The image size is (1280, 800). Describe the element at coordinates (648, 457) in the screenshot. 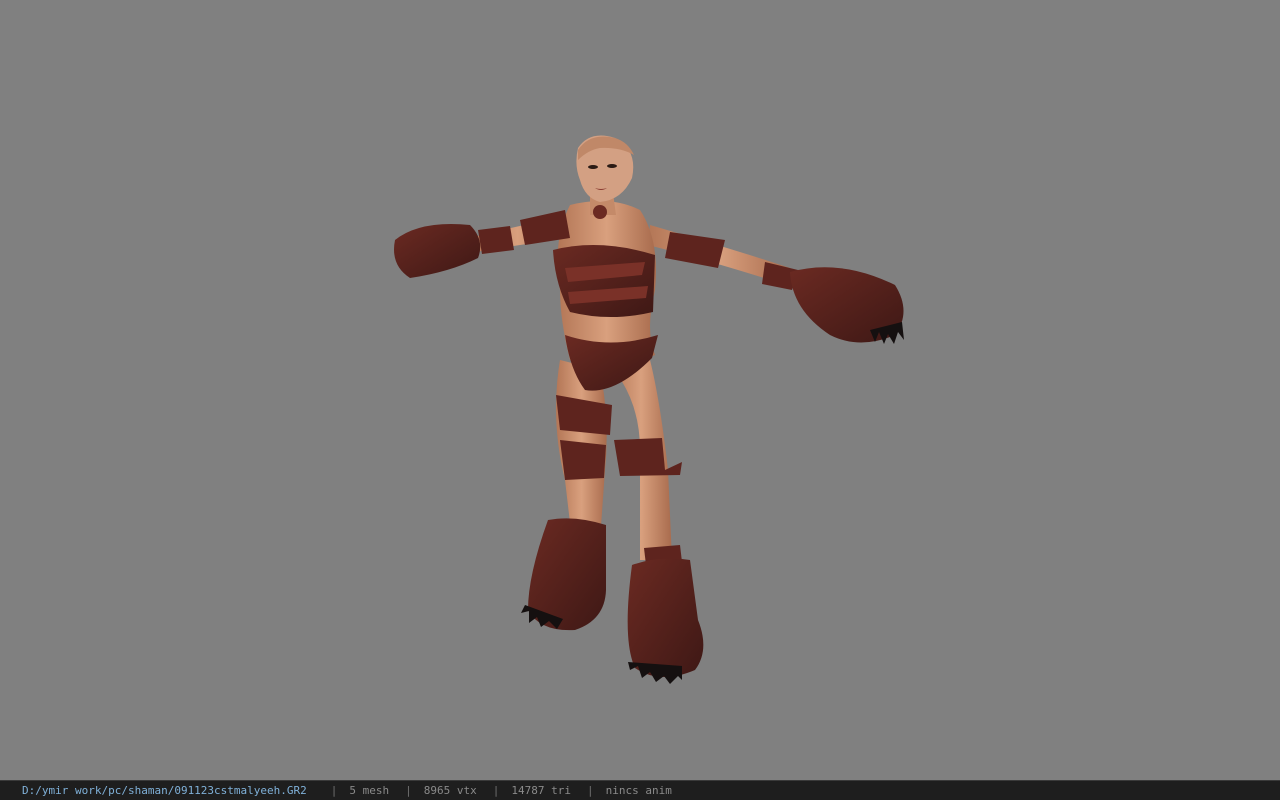

I see `right-knee-wrap` at that location.